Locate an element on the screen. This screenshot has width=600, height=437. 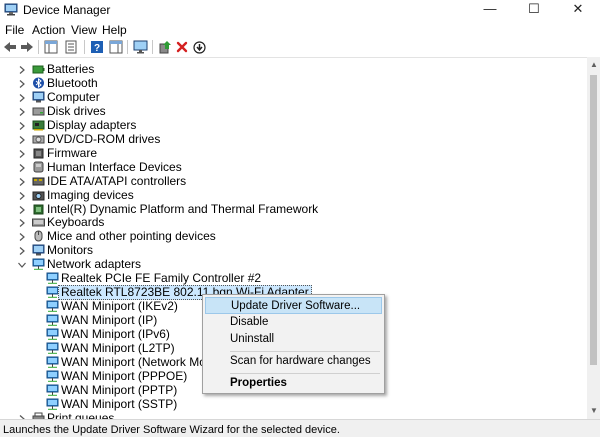
ctx-uninstall: Uninstall is located at coordinates (293, 339).